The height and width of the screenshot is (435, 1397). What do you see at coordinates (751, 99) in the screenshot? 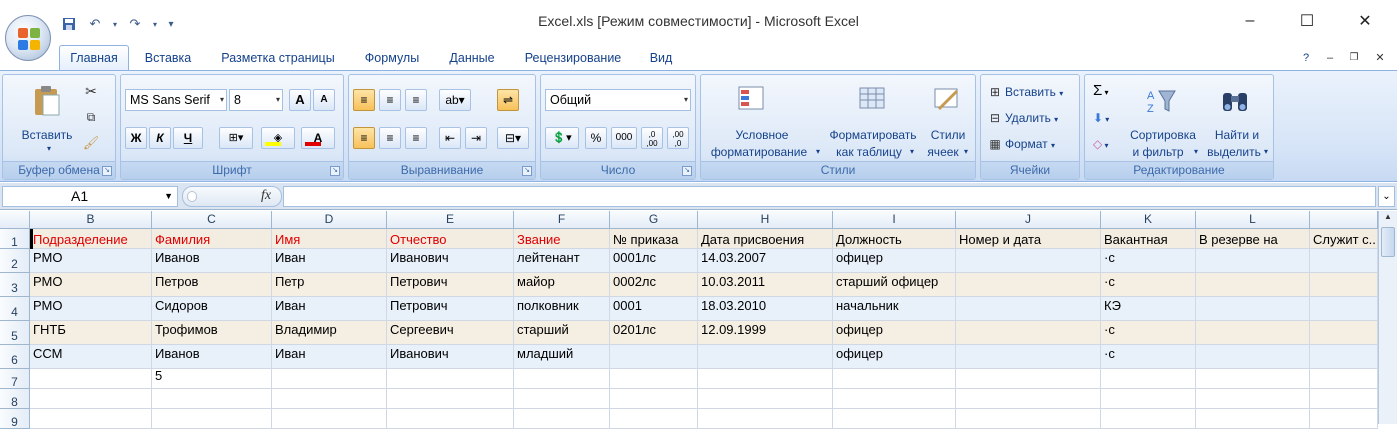
I see `conditional-formatting-icon` at bounding box center [751, 99].